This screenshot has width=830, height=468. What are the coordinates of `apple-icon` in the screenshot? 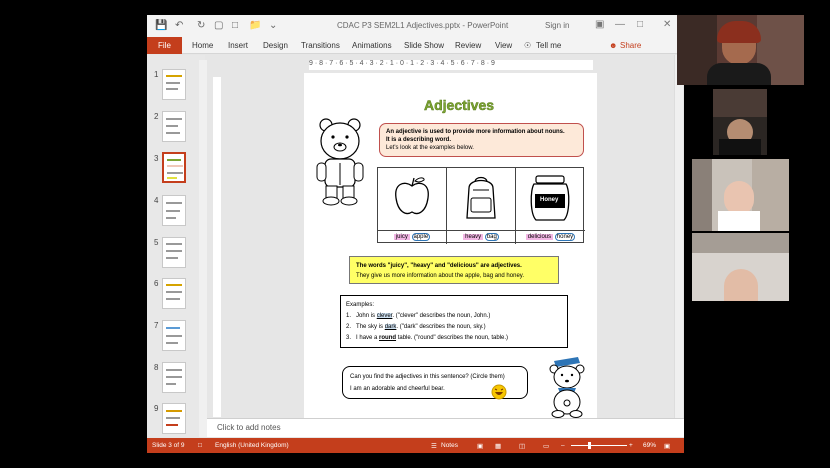 It's located at (412, 196).